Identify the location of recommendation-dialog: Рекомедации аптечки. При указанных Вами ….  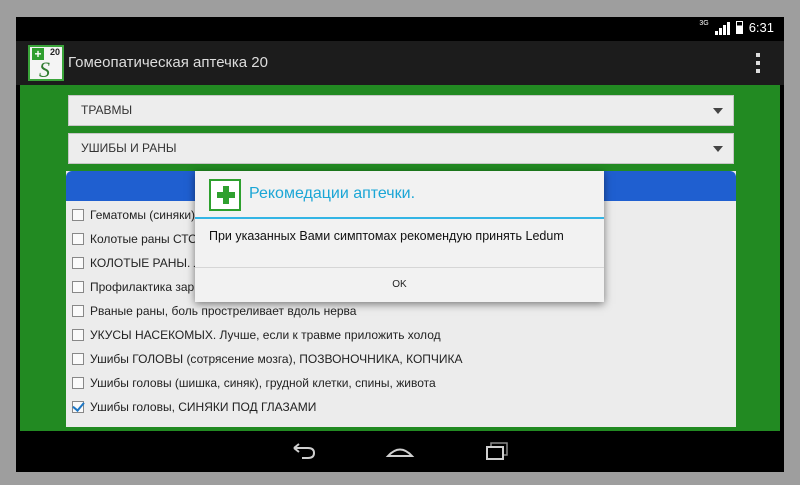
(399, 236).